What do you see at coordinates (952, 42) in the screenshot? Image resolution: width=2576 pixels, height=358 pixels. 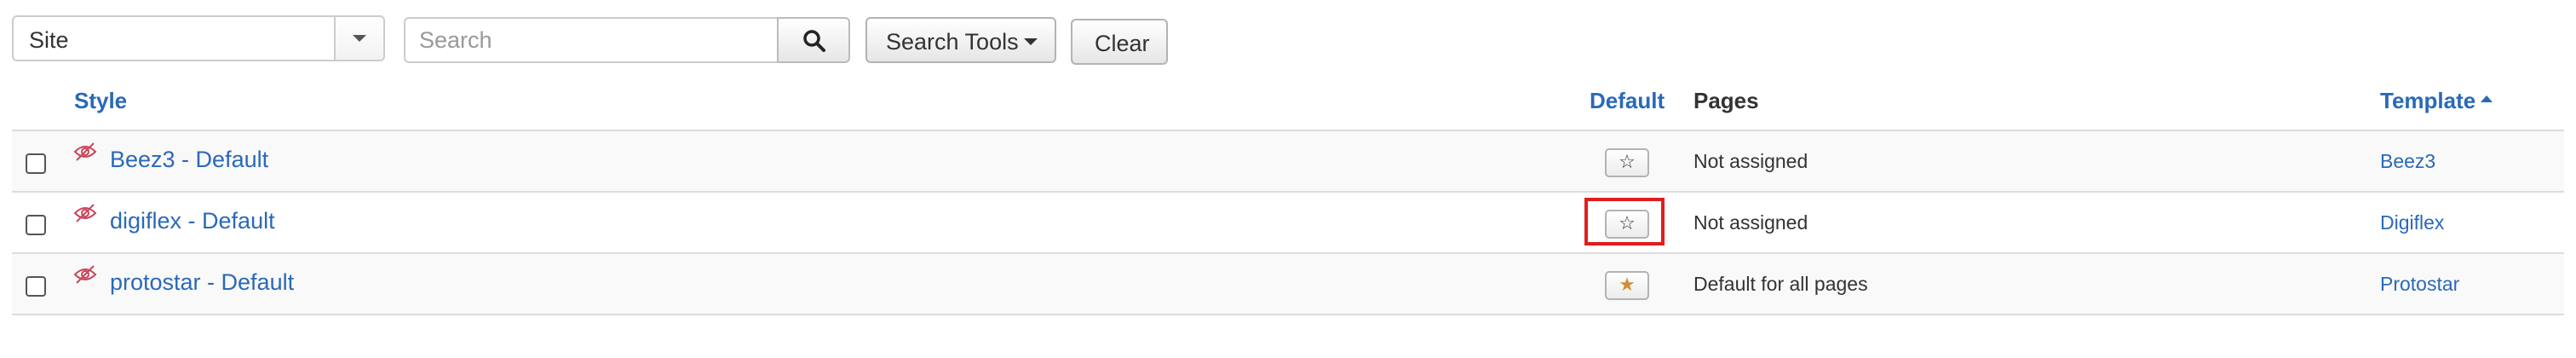 I see `search-tools-label: Search Tools` at bounding box center [952, 42].